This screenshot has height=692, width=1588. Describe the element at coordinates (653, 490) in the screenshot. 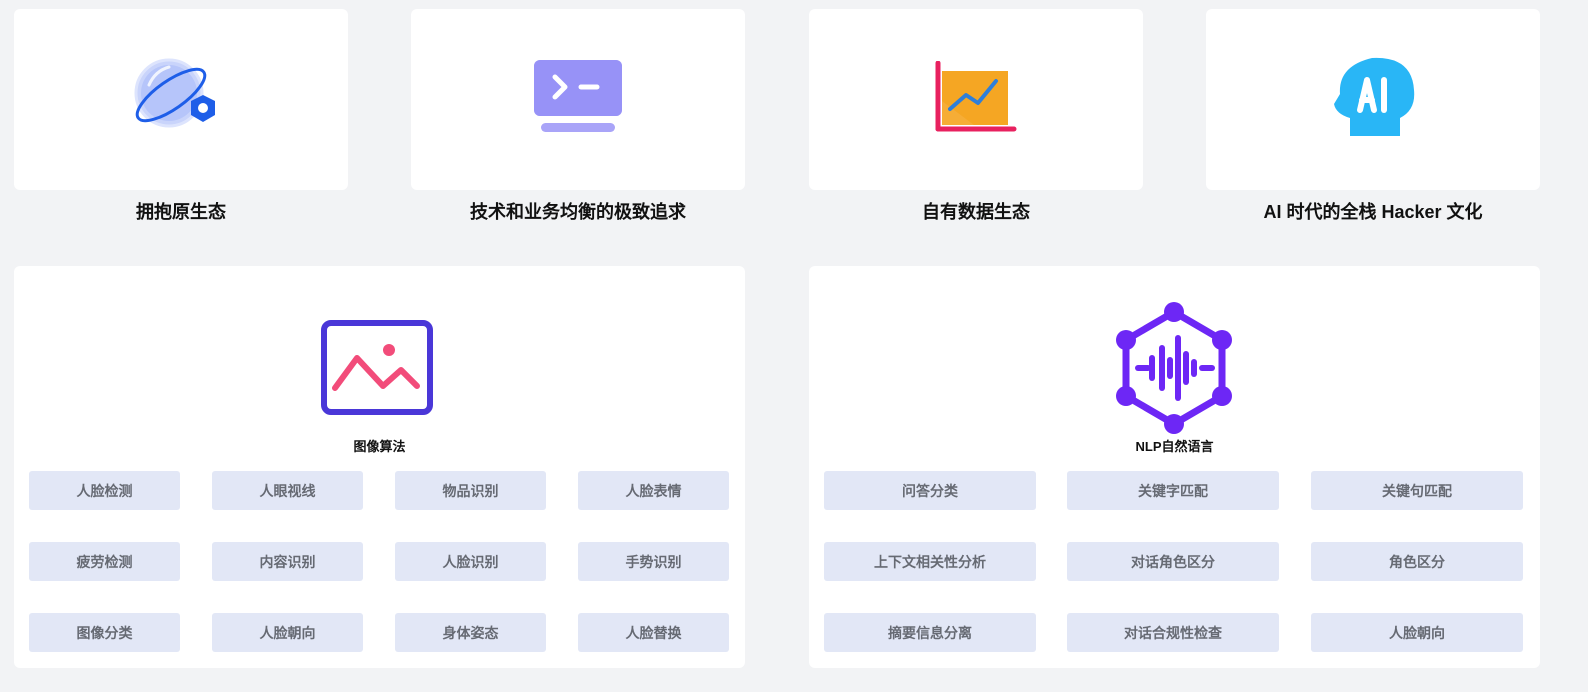

I see `image-algo-tag: 人脸表情` at that location.